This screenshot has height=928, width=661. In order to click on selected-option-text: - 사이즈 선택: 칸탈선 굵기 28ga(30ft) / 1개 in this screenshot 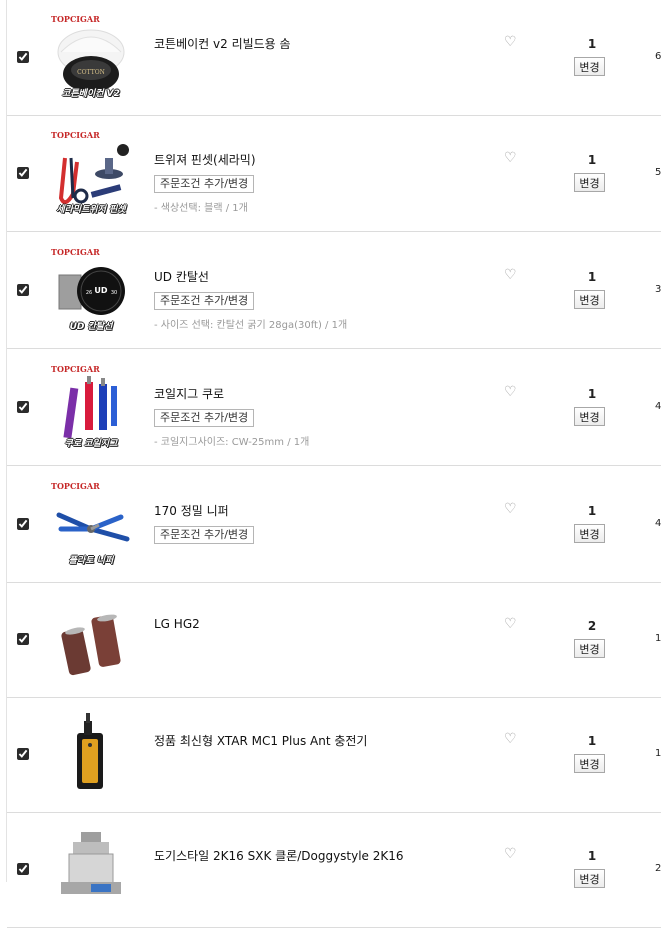, I will do `click(251, 325)`.